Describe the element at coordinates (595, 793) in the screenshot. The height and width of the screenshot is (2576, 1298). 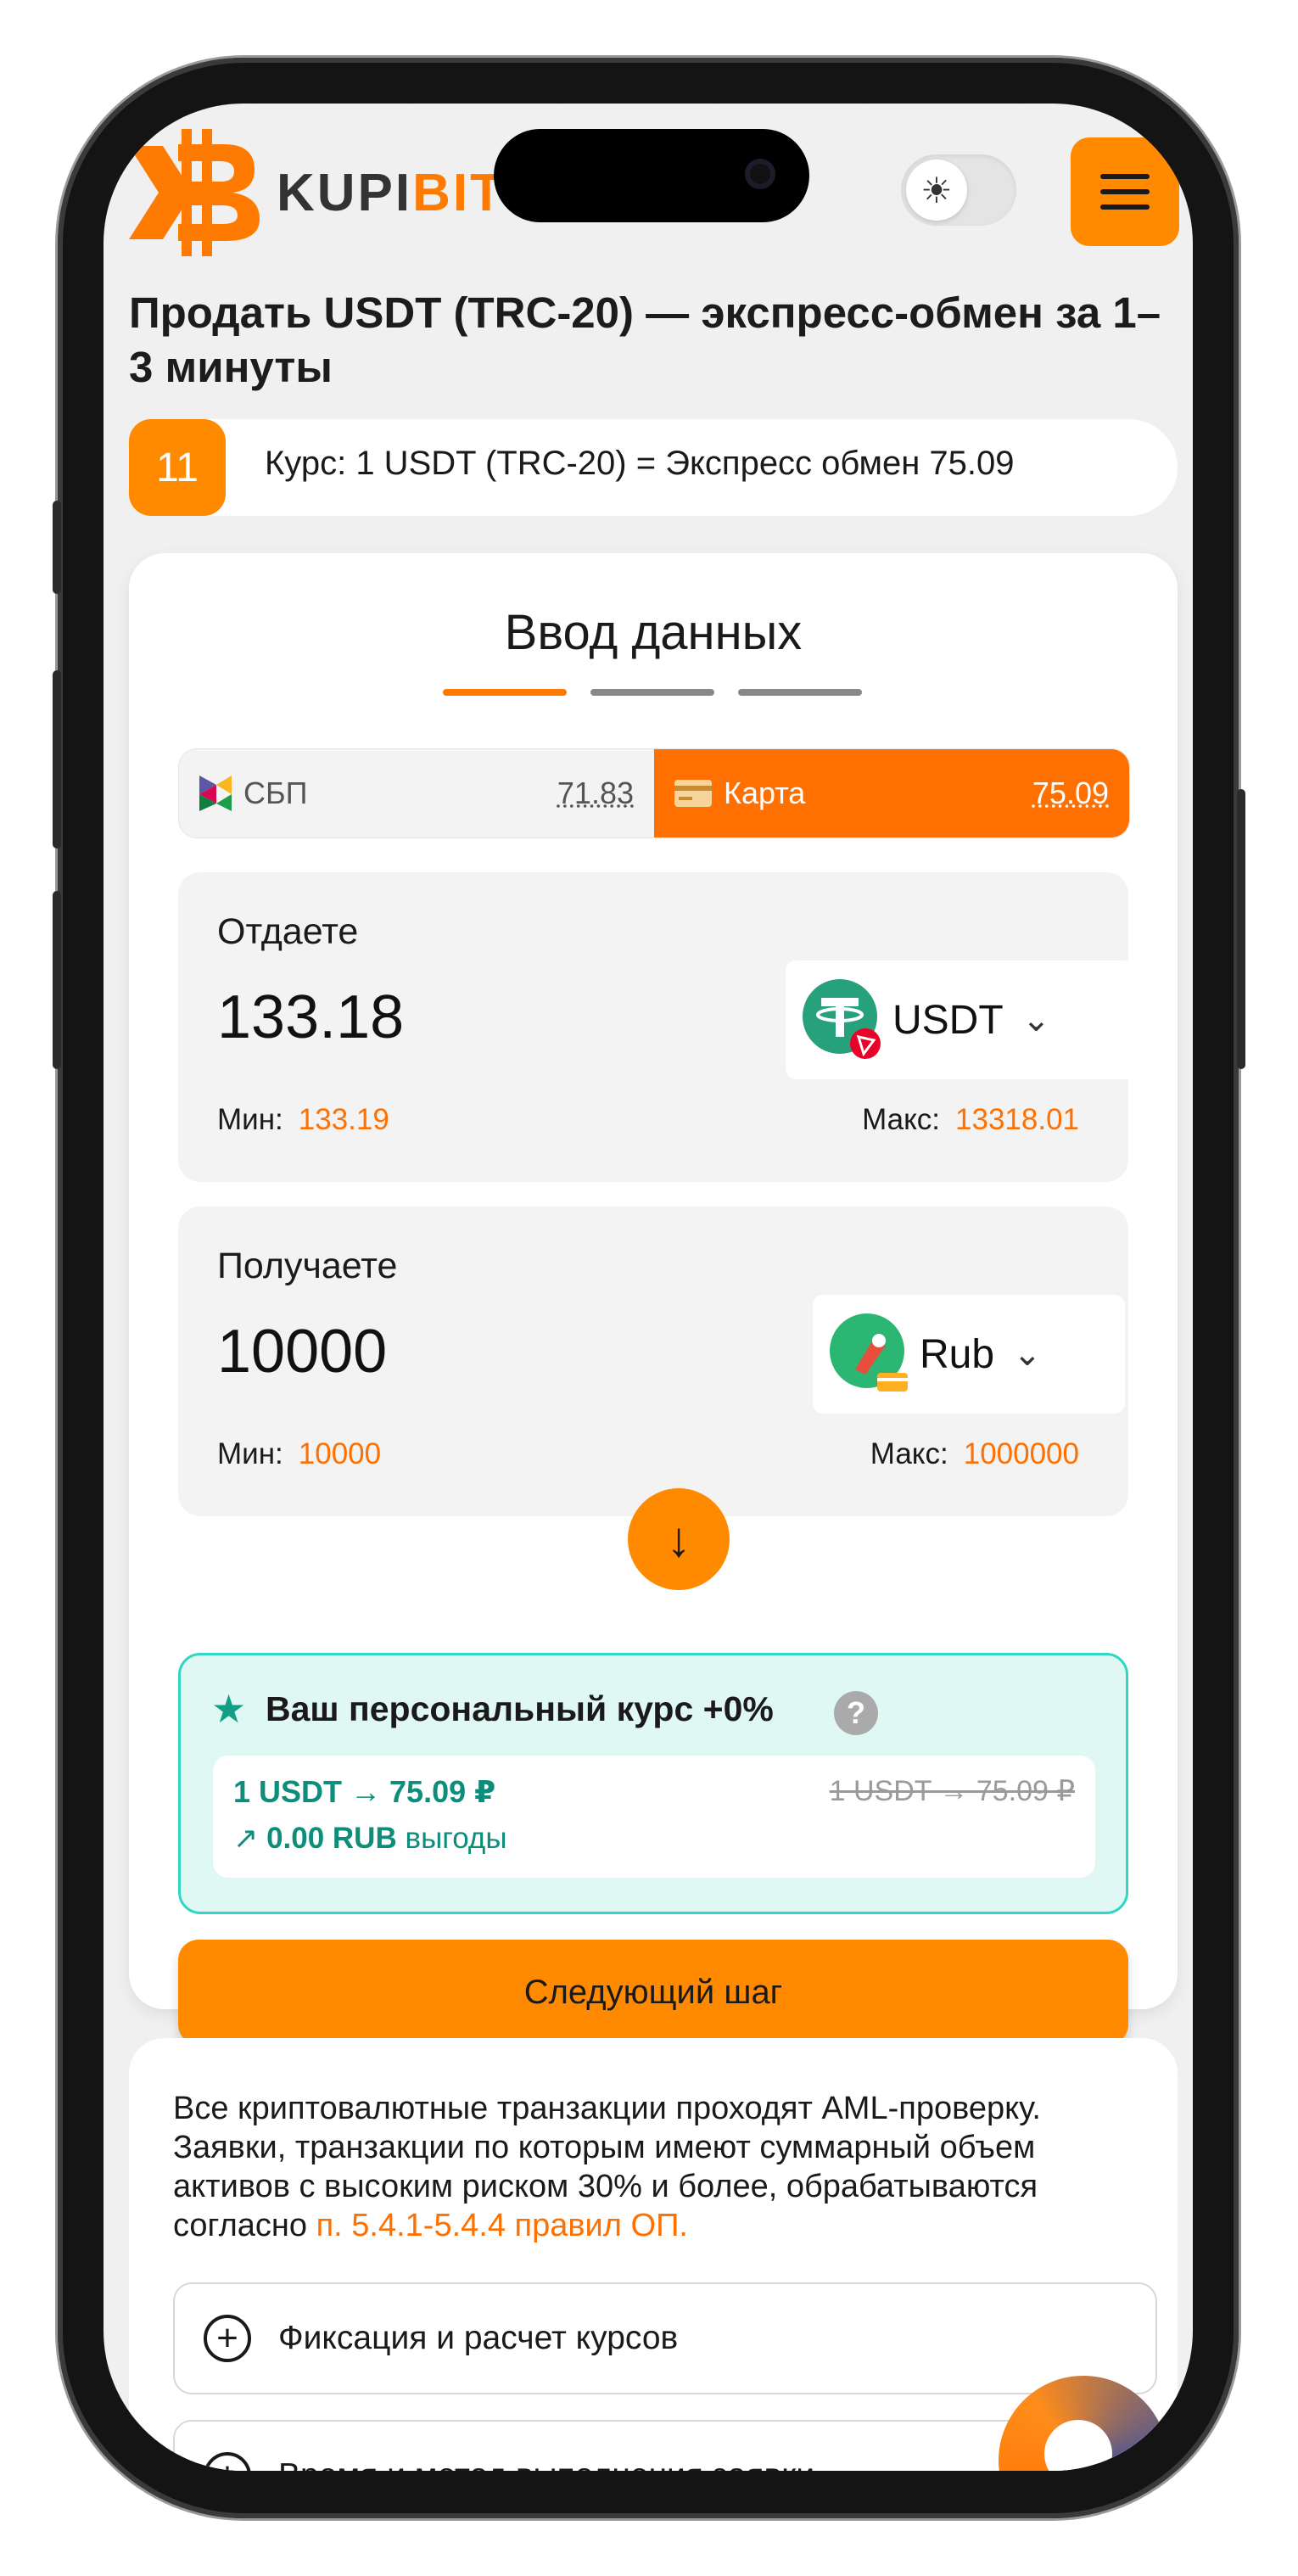
I see `tab-sbp-rate: 71.83` at that location.